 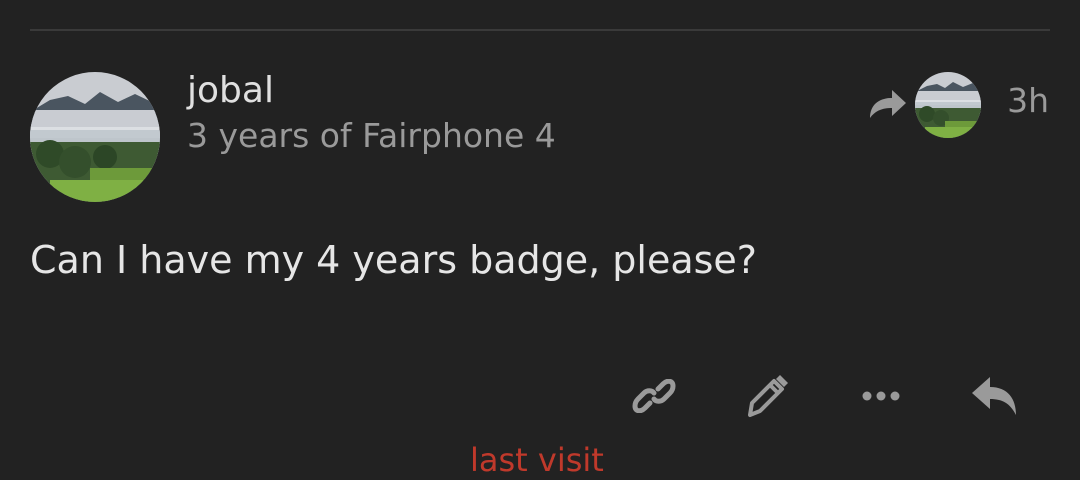 I want to click on post-timestamp: 3h, so click(x=1028, y=101).